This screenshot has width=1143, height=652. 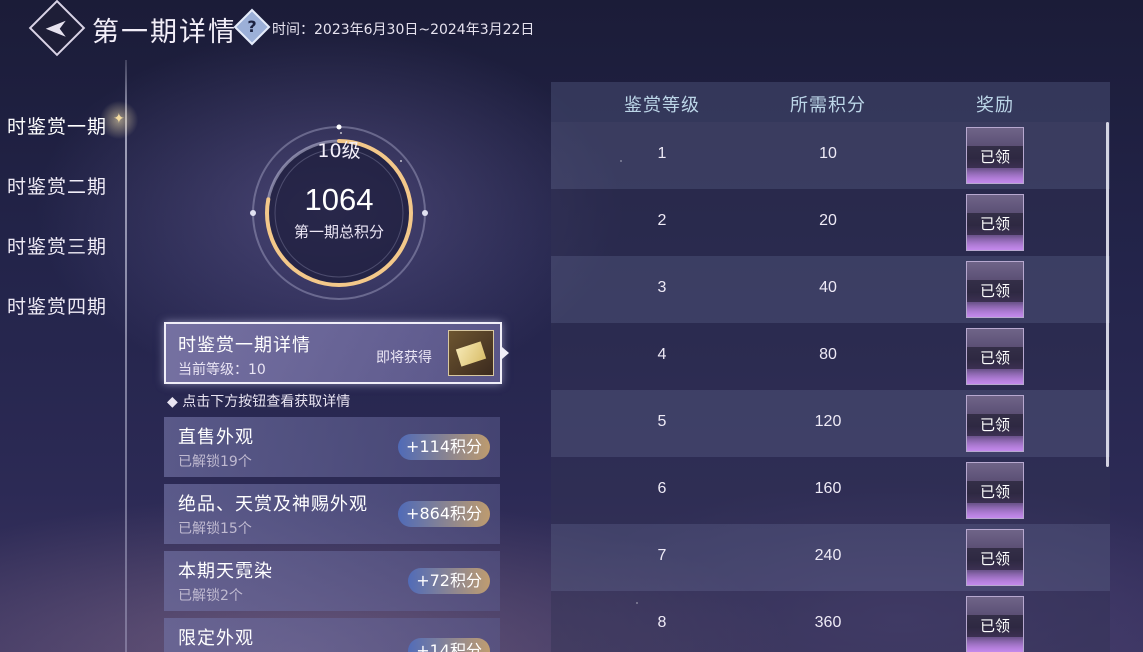 What do you see at coordinates (449, 581) in the screenshot?
I see `source-points-badge: +72积分` at bounding box center [449, 581].